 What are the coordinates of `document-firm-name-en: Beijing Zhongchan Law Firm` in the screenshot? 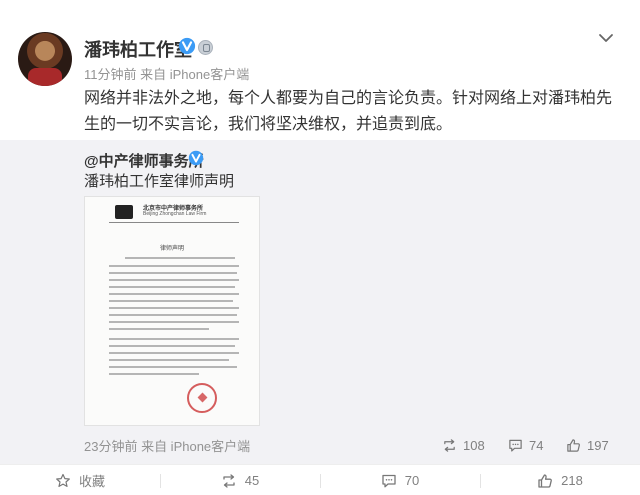 It's located at (175, 214).